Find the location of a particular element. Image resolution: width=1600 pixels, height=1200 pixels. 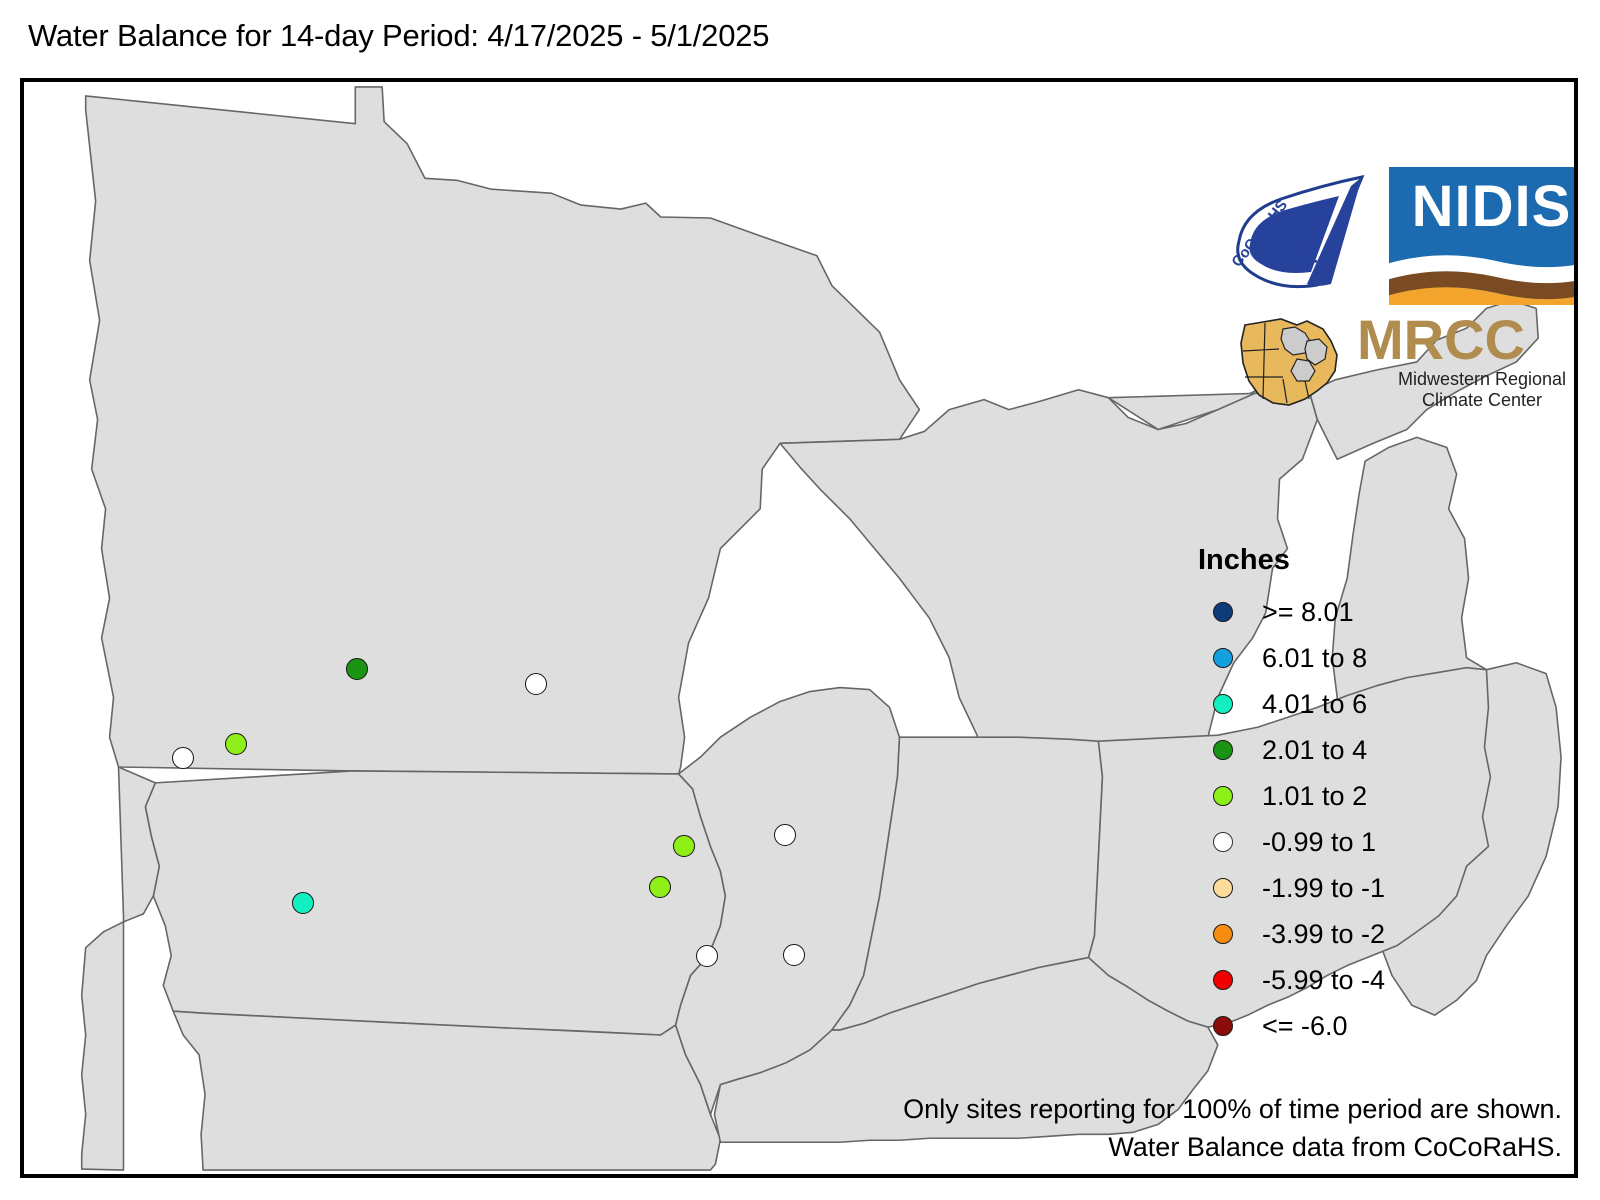

legend-row: 1.01 to 2 is located at coordinates (1334, 796).